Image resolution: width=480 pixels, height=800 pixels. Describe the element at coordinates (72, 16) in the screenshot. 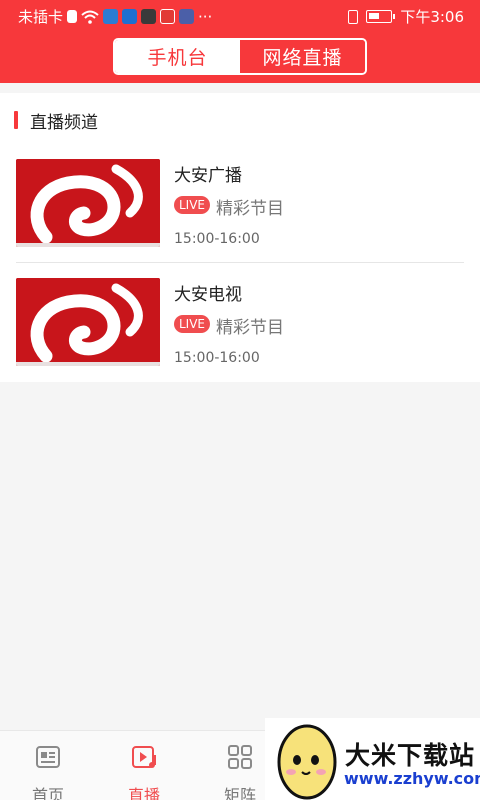

I see `sim-icon` at that location.